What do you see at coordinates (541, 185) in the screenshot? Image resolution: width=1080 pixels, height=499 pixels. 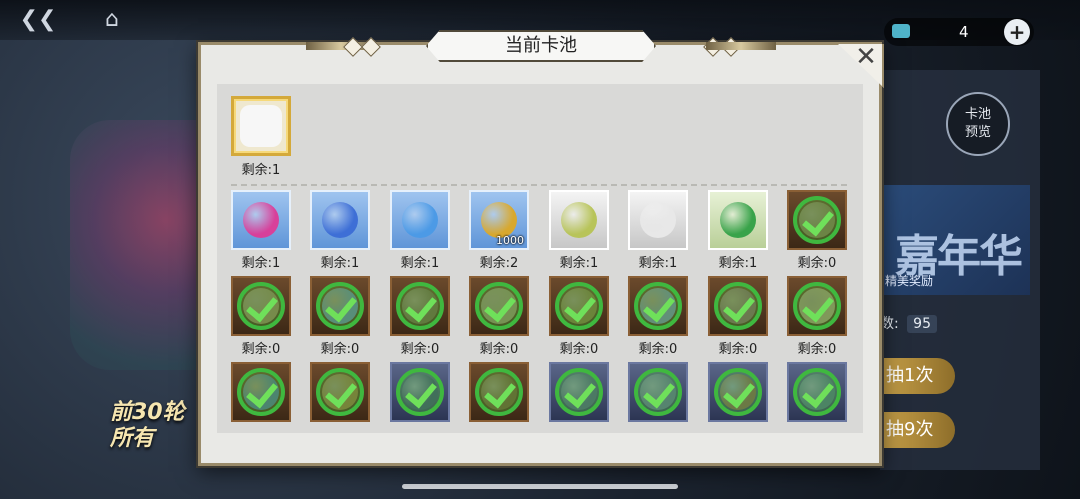 I see `divider` at bounding box center [541, 185].